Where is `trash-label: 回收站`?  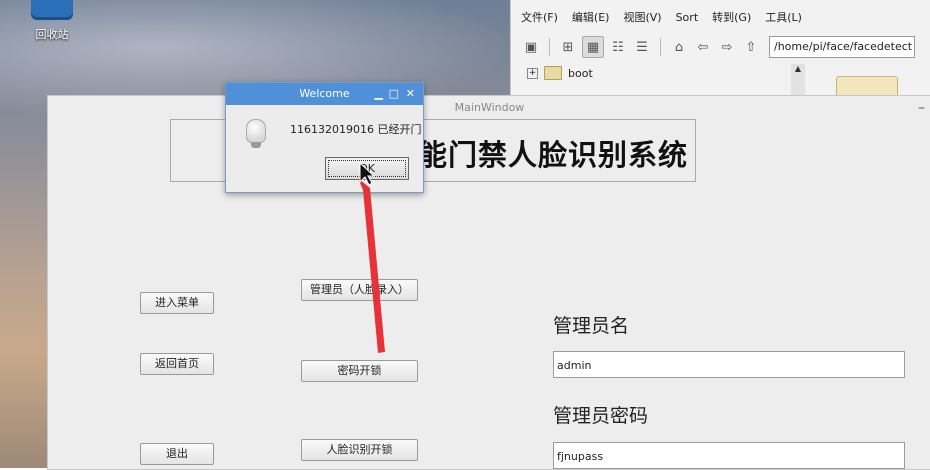 trash-label: 回收站 is located at coordinates (52, 34).